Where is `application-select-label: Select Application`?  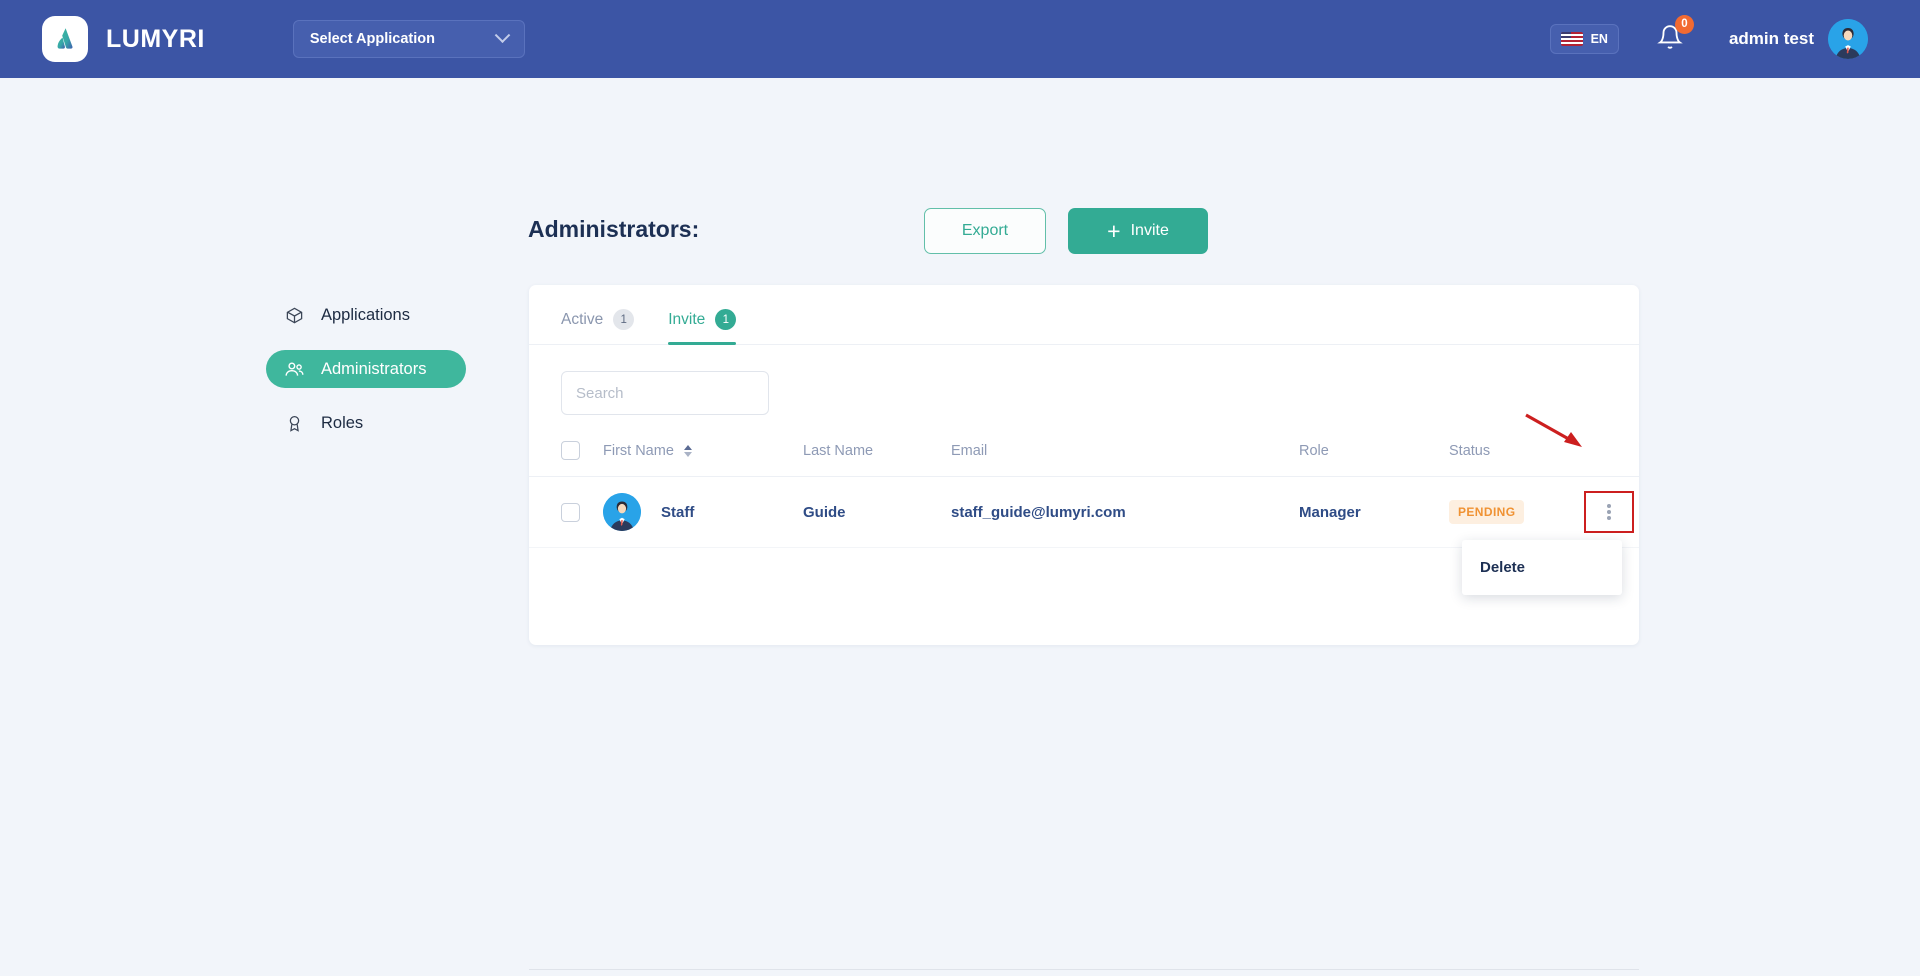
application-select-label: Select Application is located at coordinates (372, 39).